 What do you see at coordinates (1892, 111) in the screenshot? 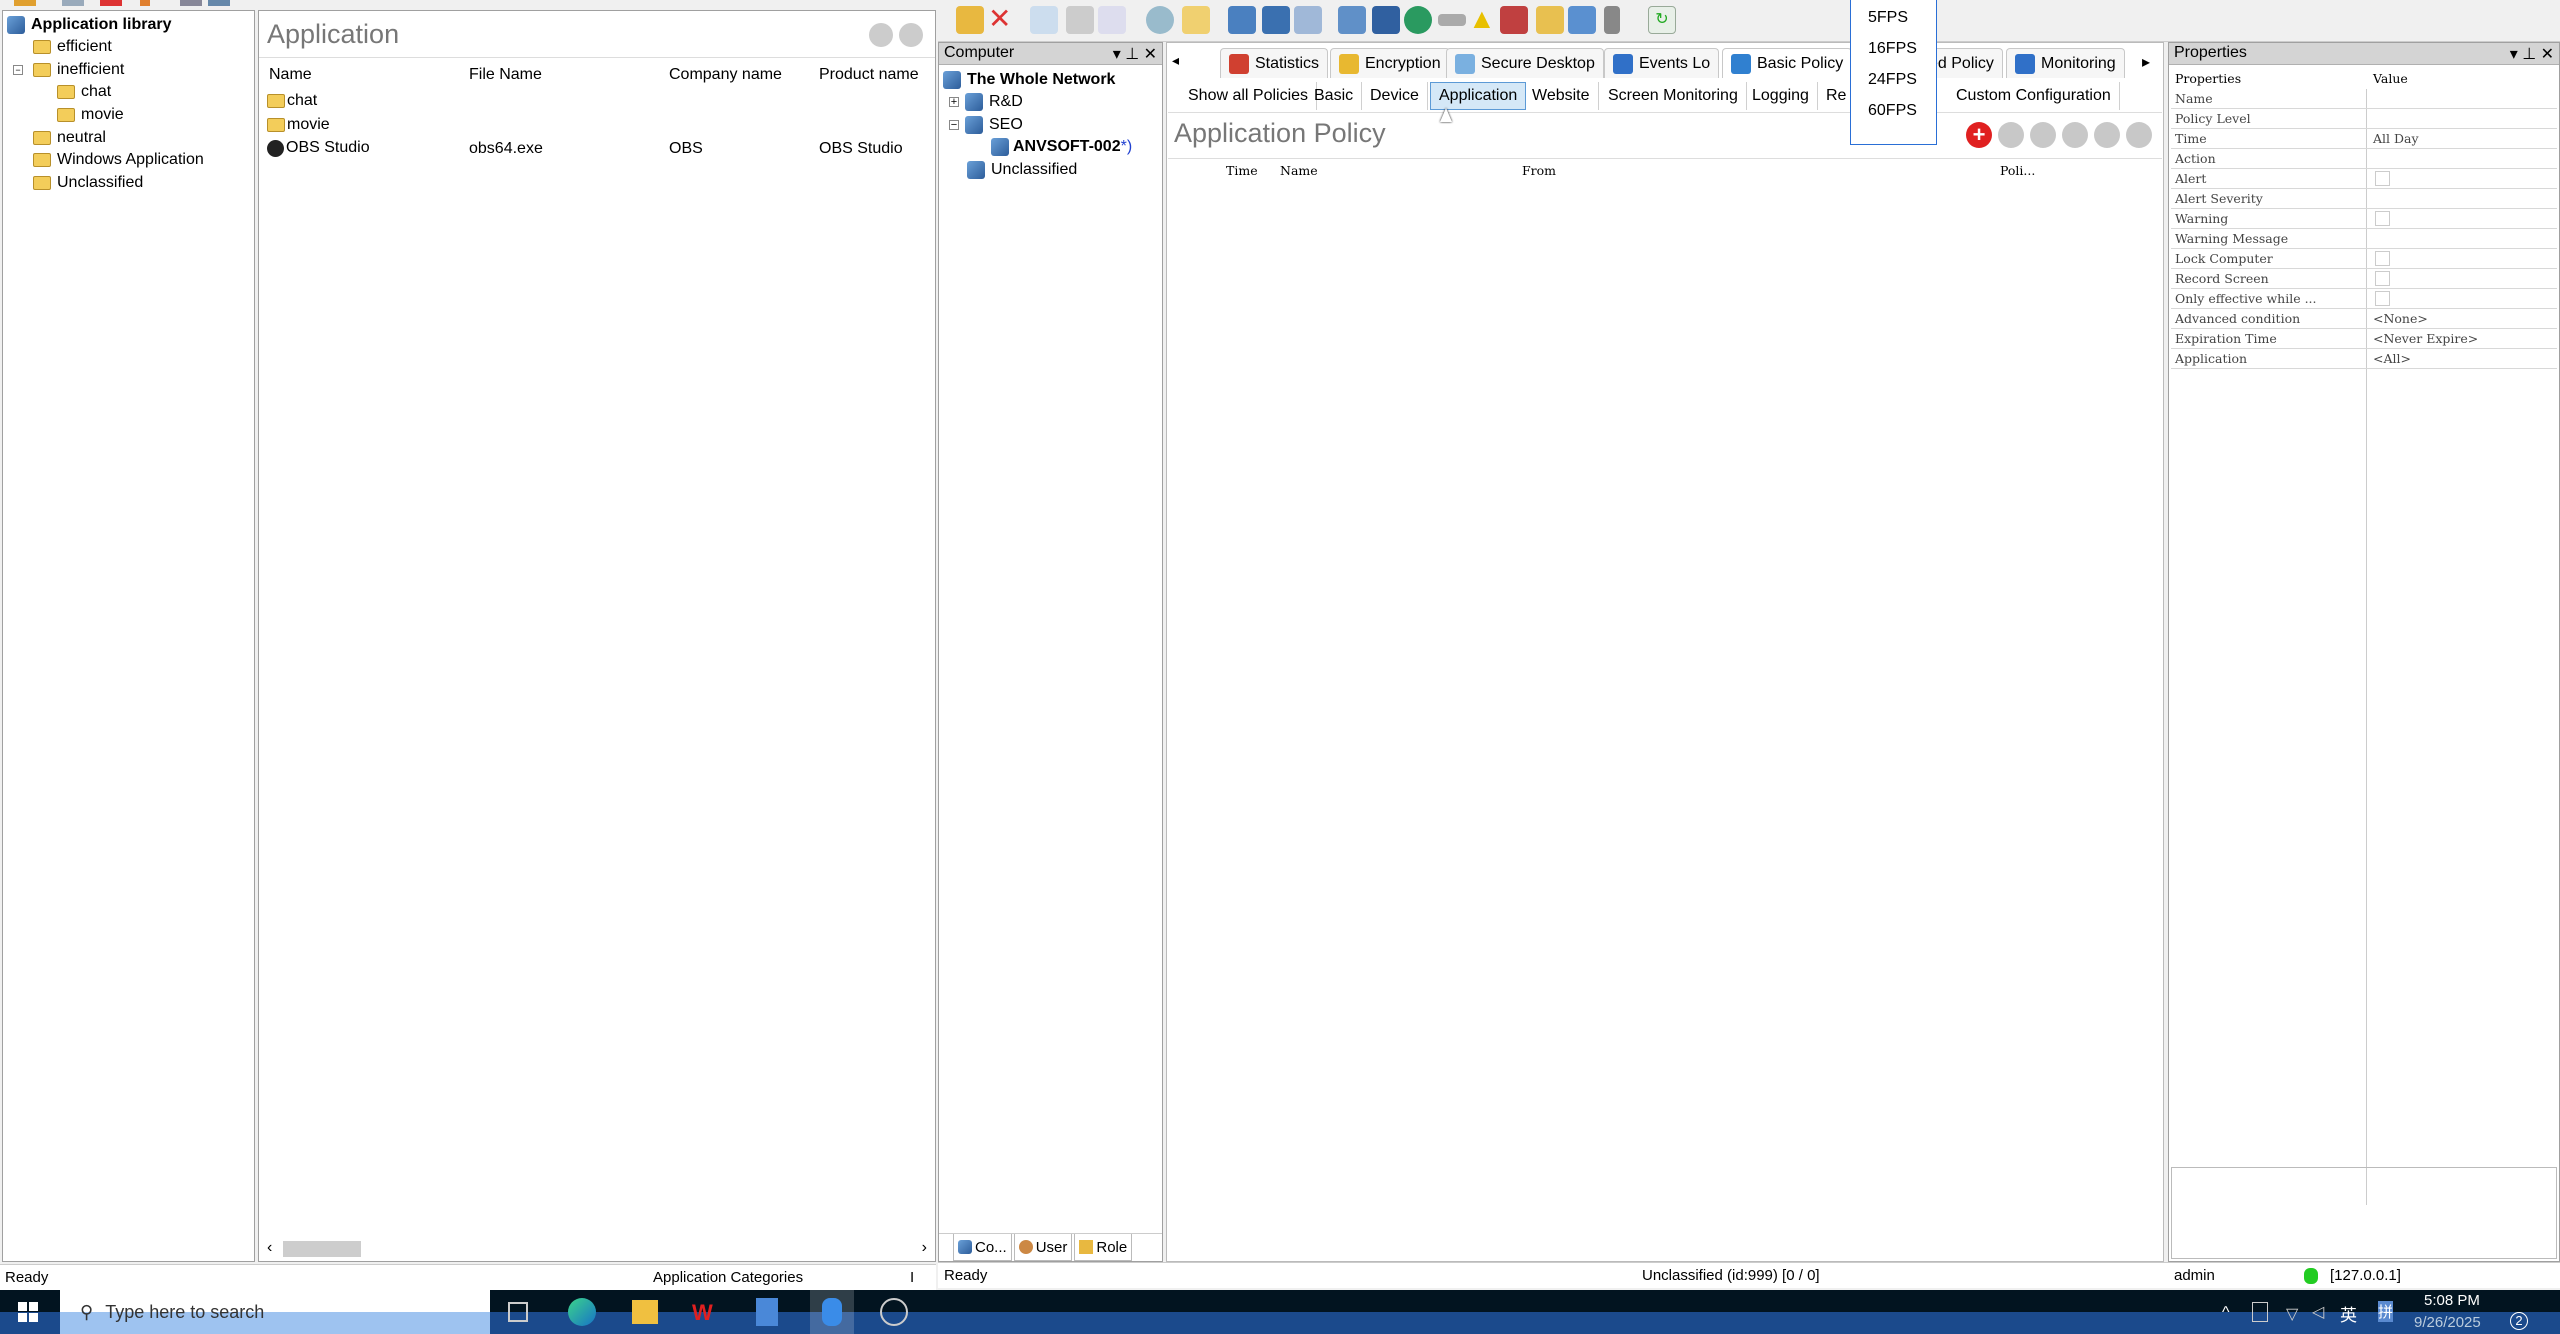
I see `fps-option-60: 60FPS` at bounding box center [1892, 111].